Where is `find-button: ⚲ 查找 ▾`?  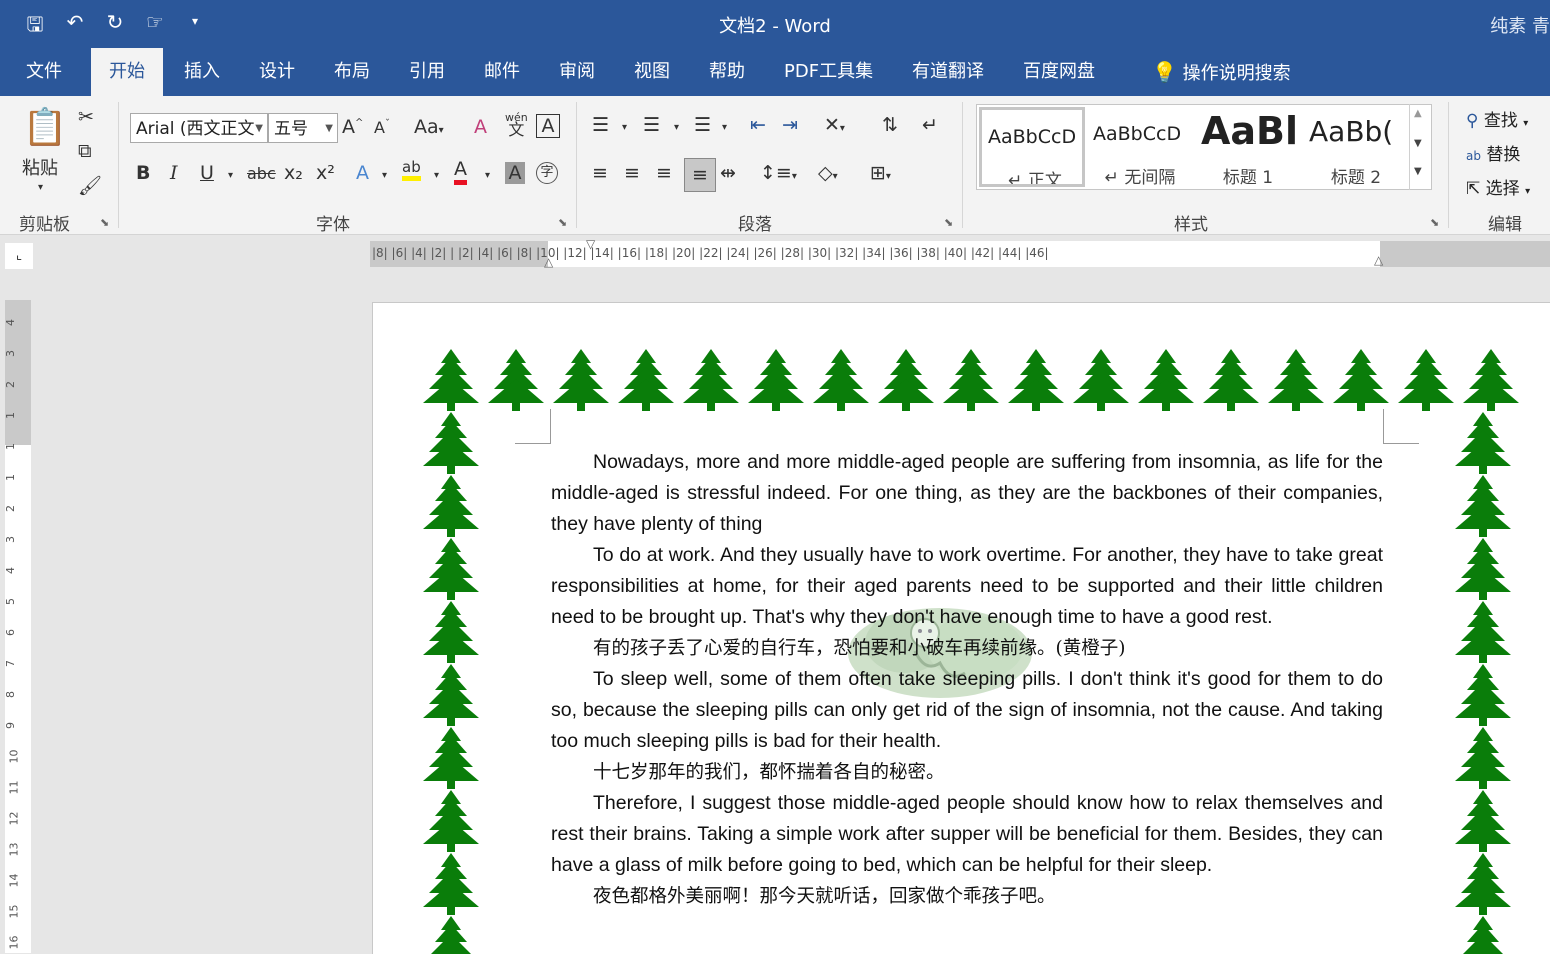 find-button: ⚲ 查找 ▾ is located at coordinates (1497, 118).